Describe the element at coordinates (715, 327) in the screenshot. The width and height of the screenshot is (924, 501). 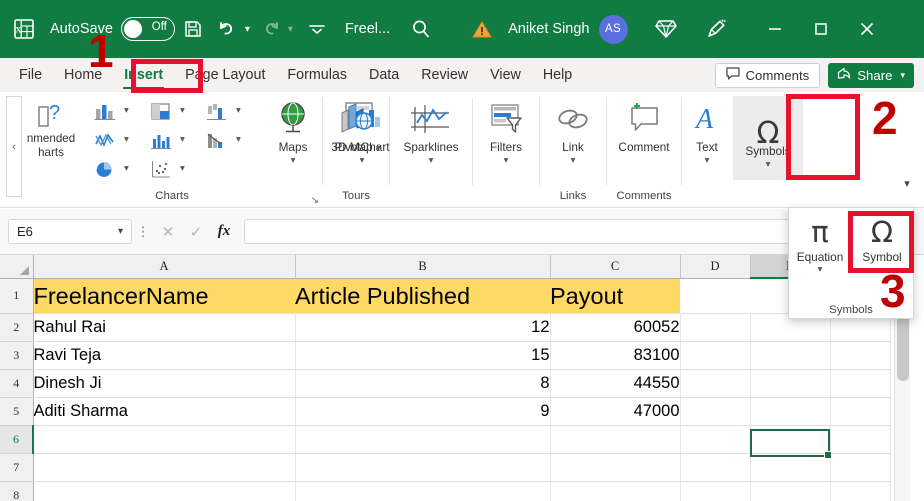
I see `cell-d2` at that location.